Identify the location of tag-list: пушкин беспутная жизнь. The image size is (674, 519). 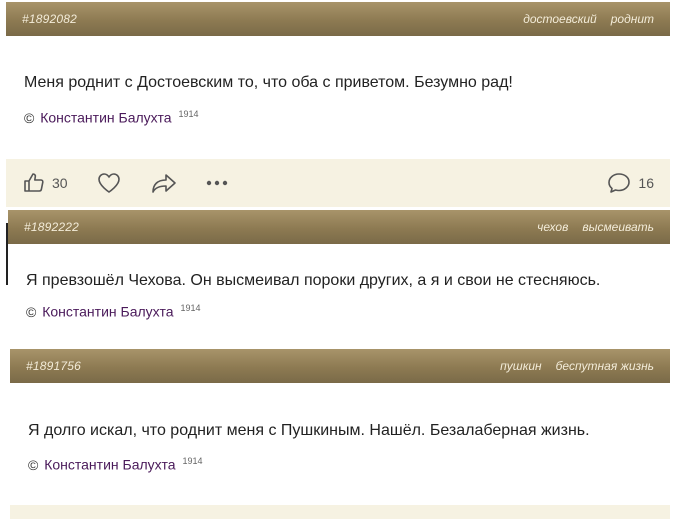
(577, 366).